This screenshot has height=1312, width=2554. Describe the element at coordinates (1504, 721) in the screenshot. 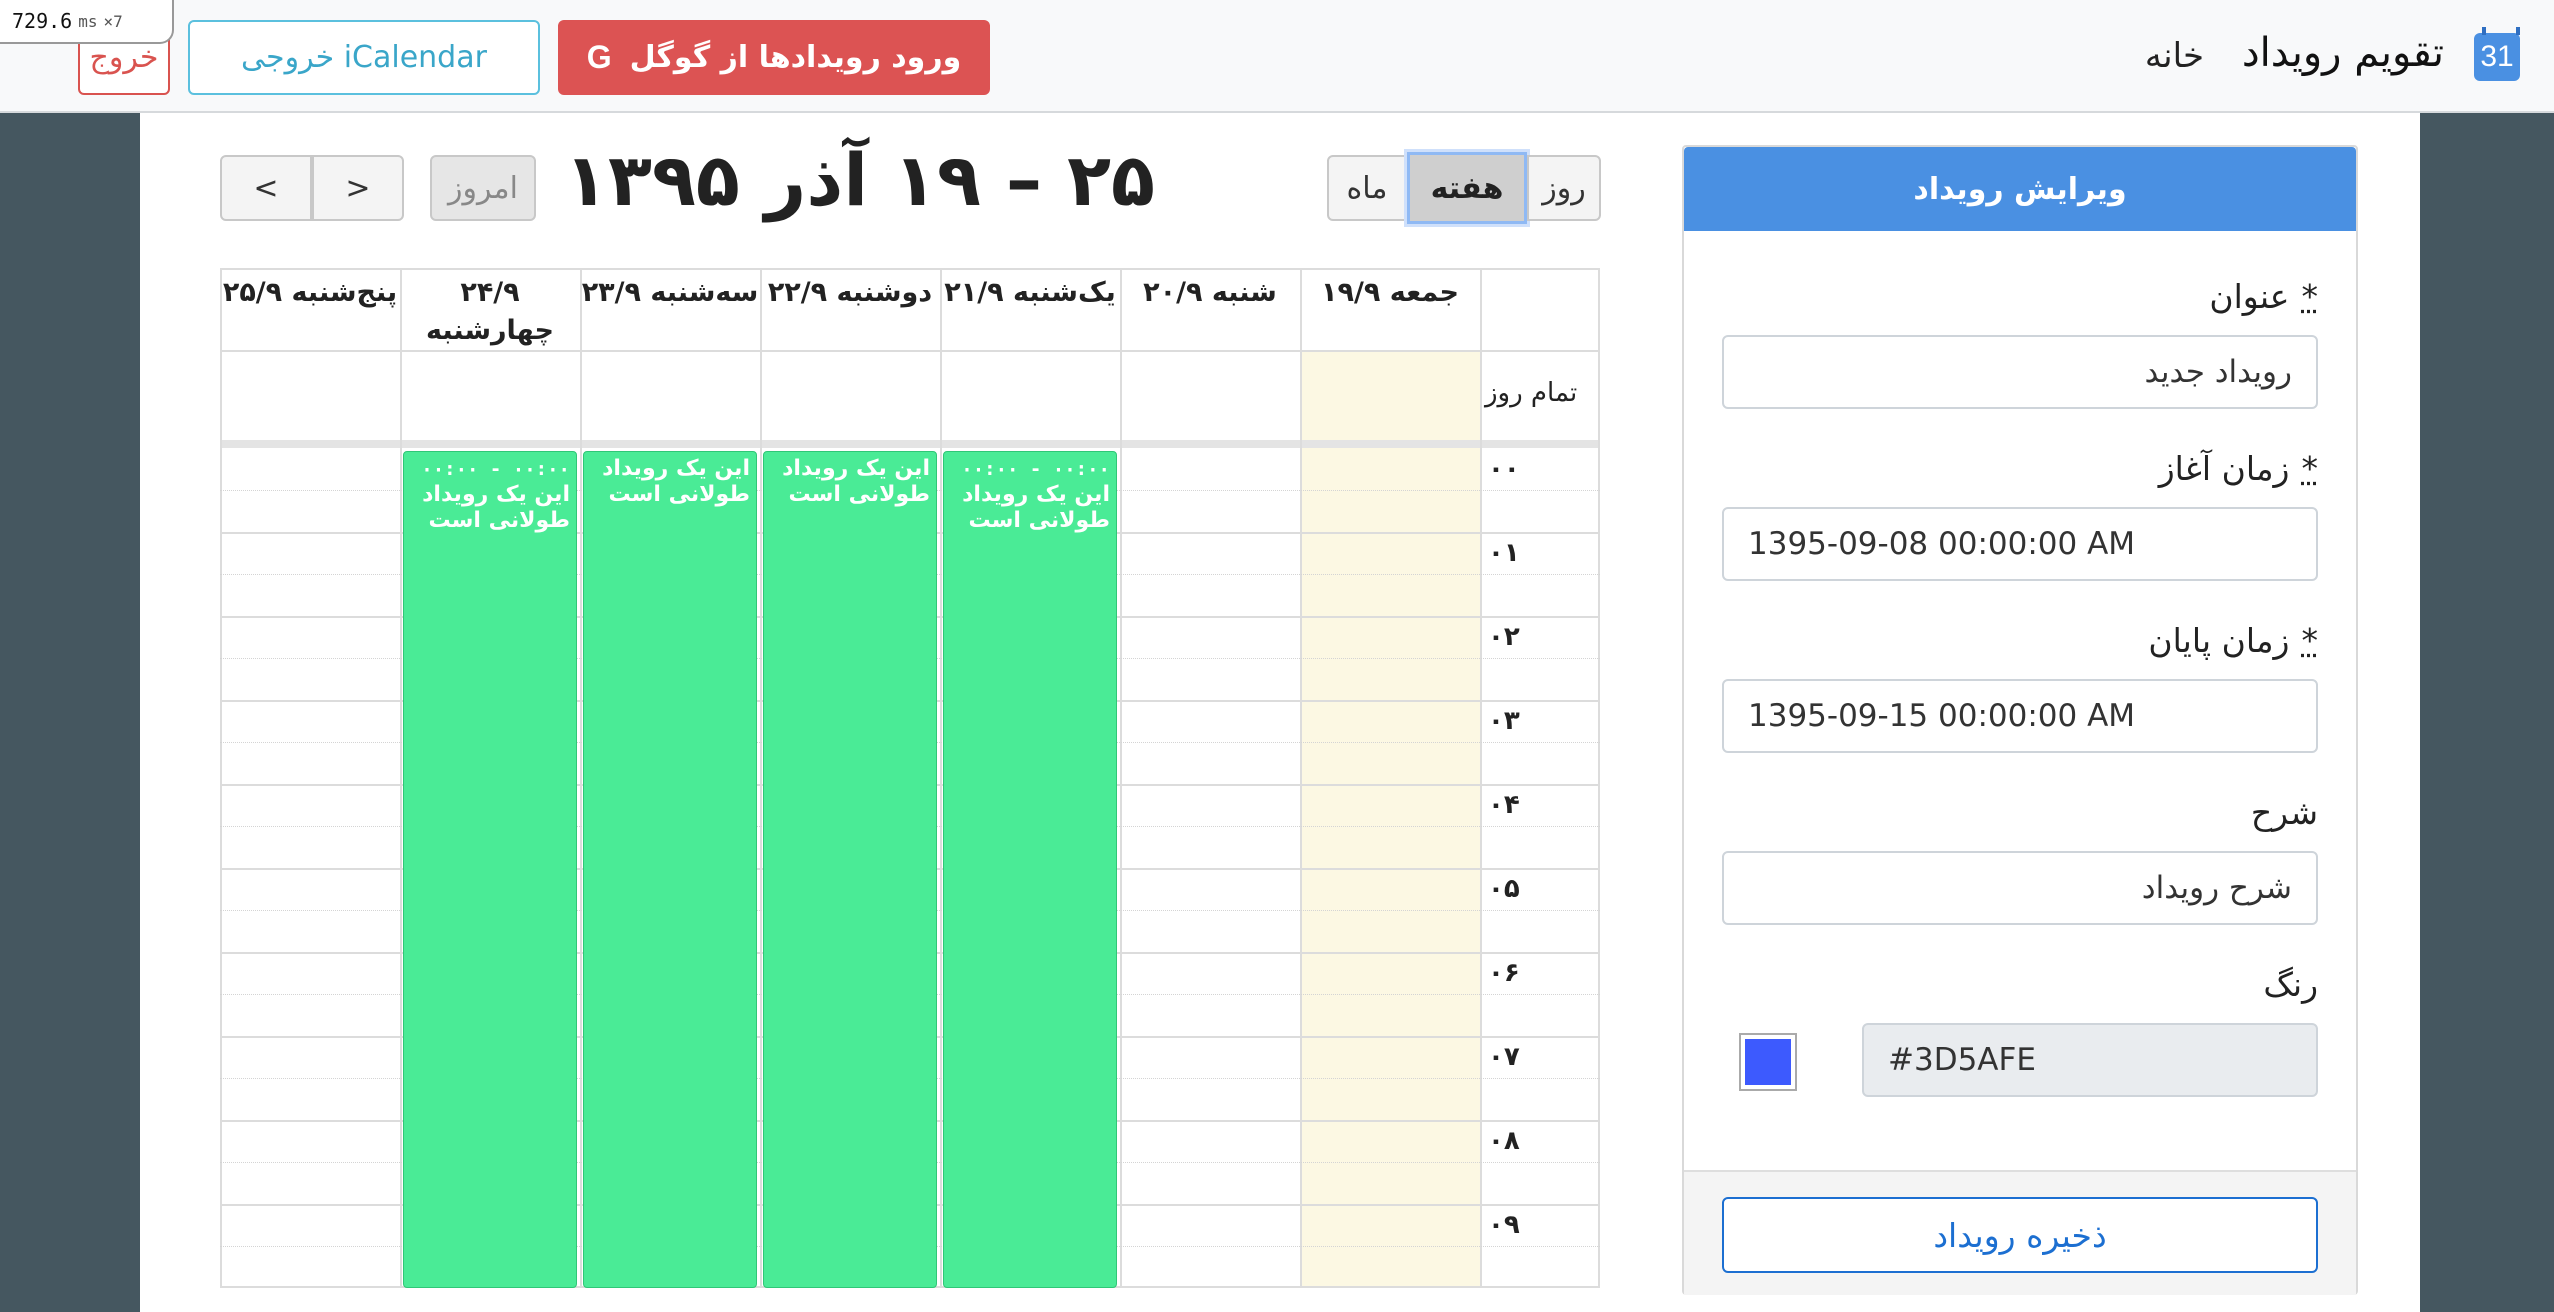

I see `hour-label: ۰۳` at that location.